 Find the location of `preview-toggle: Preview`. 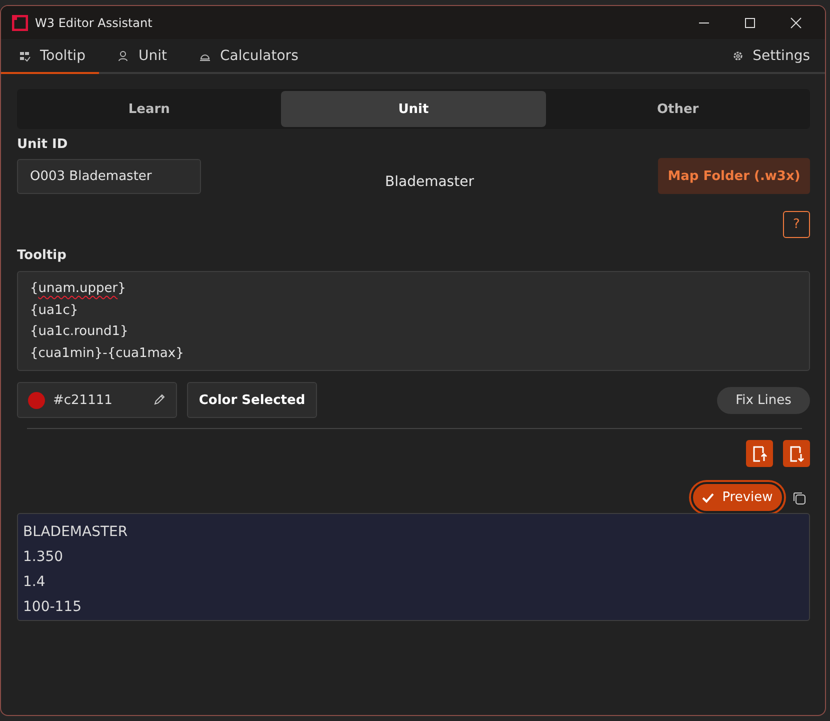

preview-toggle: Preview is located at coordinates (737, 497).